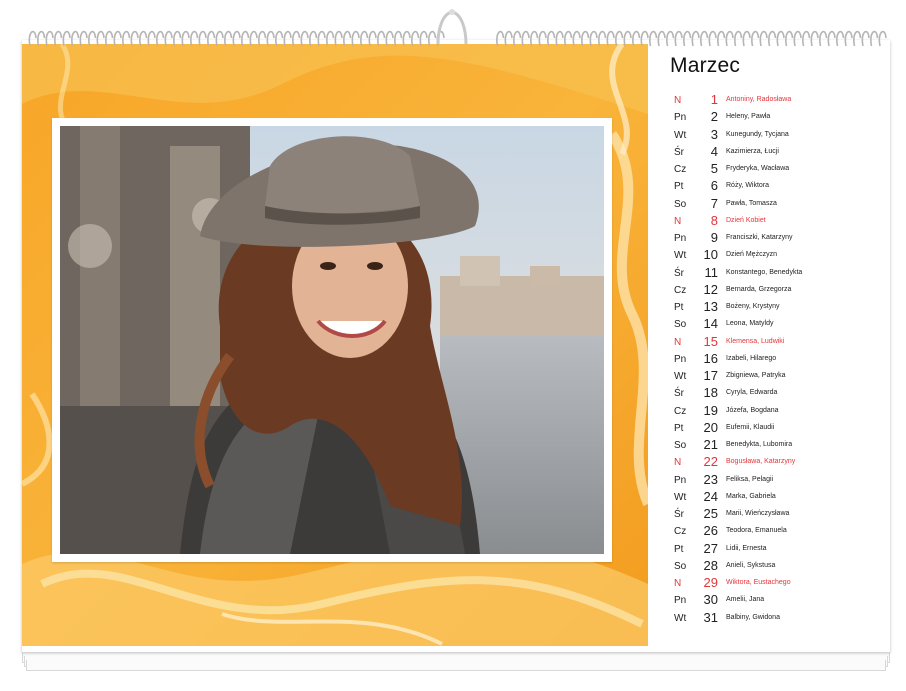 The width and height of the screenshot is (906, 691). I want to click on name-day: Marka, Gabriela, so click(751, 496).